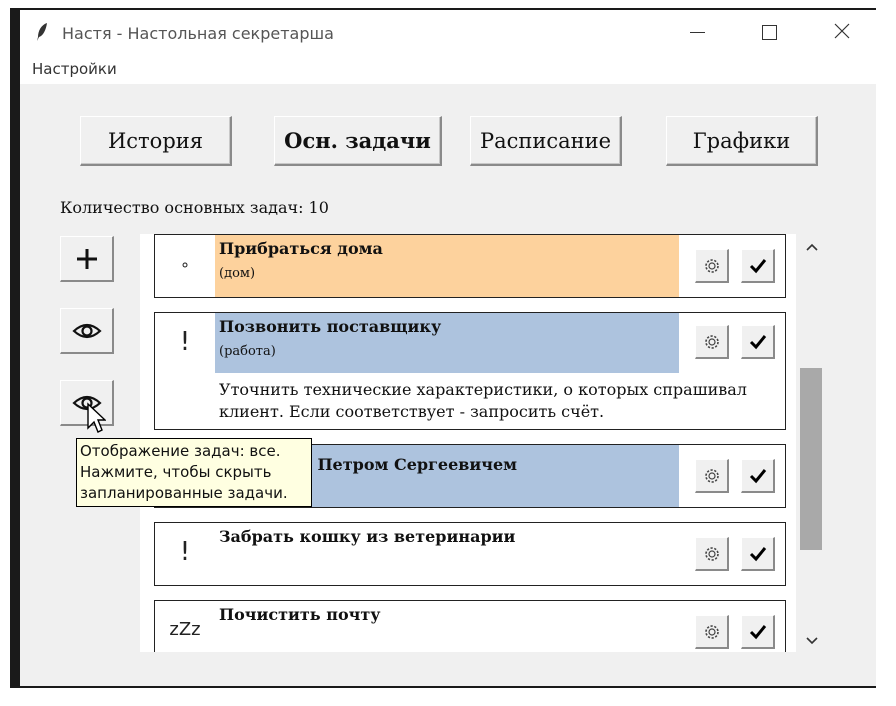 This screenshot has height=706, width=896. I want to click on tab-history: История, so click(156, 141).